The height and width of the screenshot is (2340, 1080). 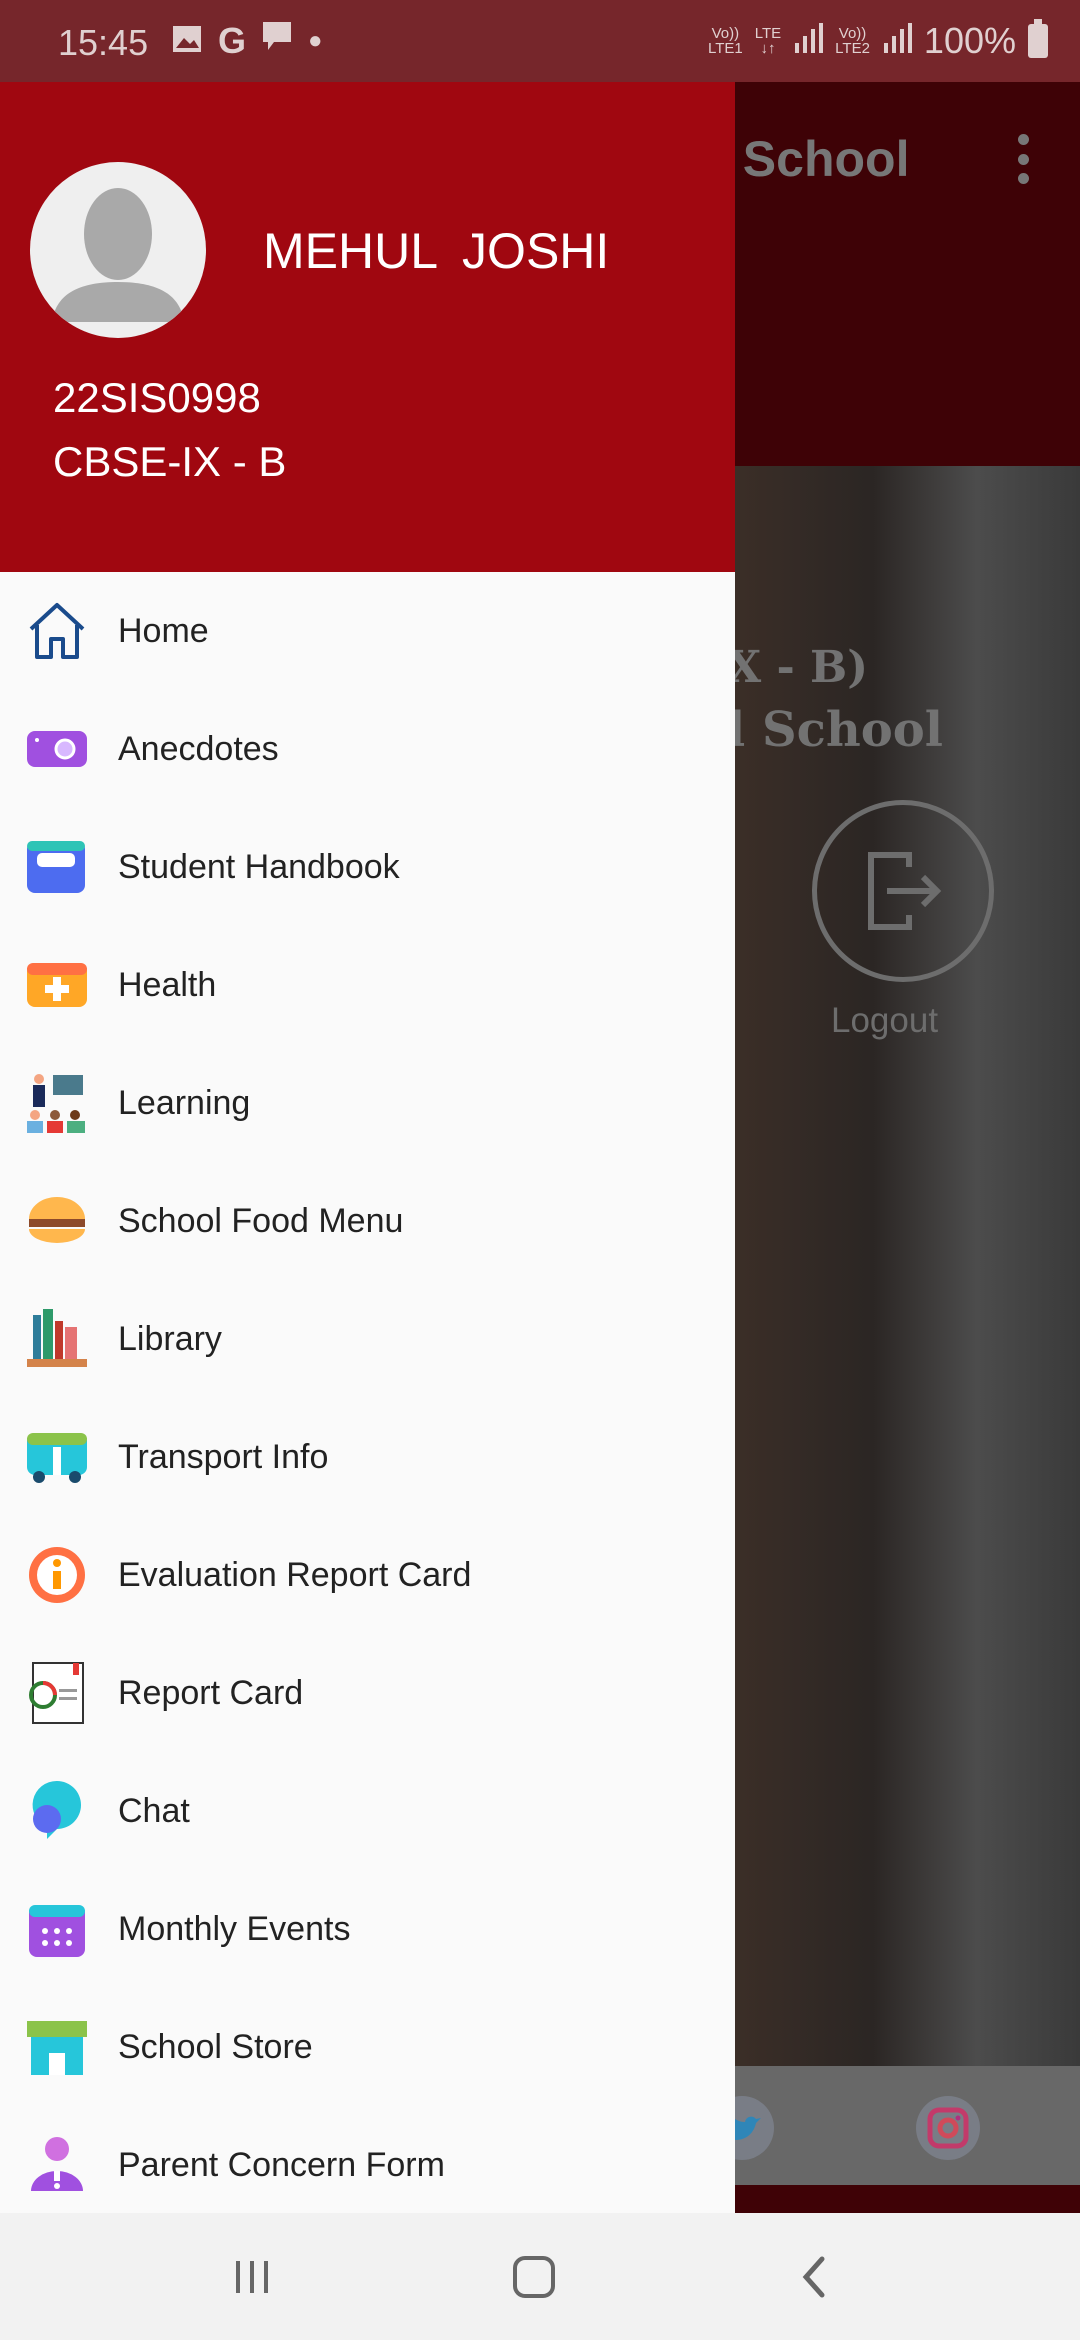 I want to click on hero-school-text: l School, so click(x=835, y=730).